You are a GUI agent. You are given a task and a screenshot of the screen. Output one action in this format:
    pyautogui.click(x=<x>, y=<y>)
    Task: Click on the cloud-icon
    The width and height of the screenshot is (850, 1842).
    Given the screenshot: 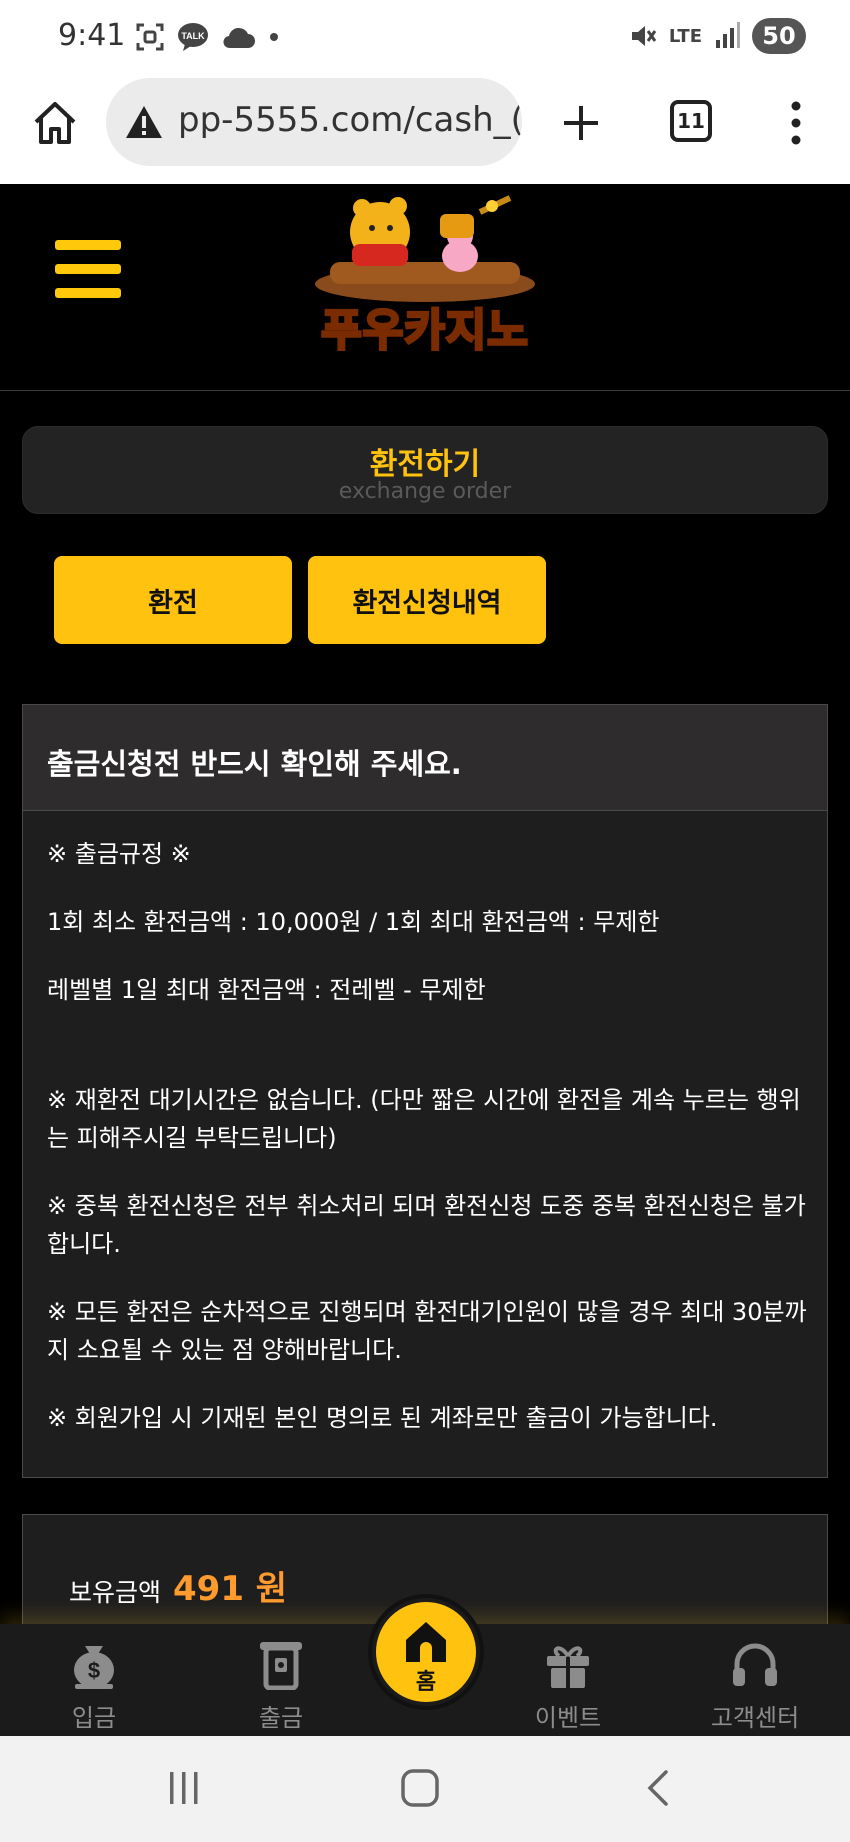 What is the action you would take?
    pyautogui.click(x=239, y=38)
    